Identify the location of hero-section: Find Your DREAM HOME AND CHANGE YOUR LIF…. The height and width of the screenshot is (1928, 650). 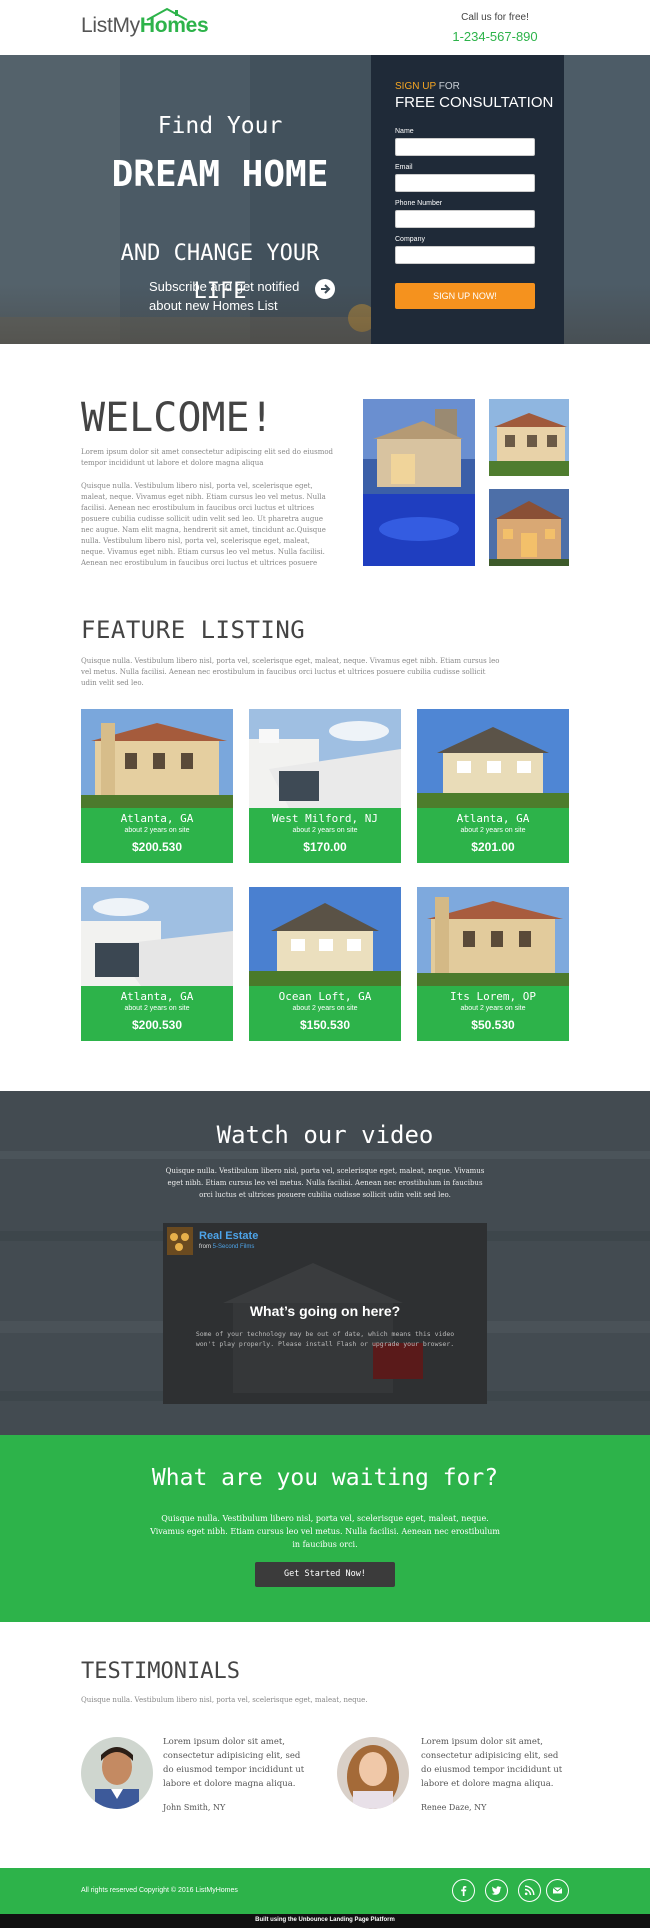
(325, 199).